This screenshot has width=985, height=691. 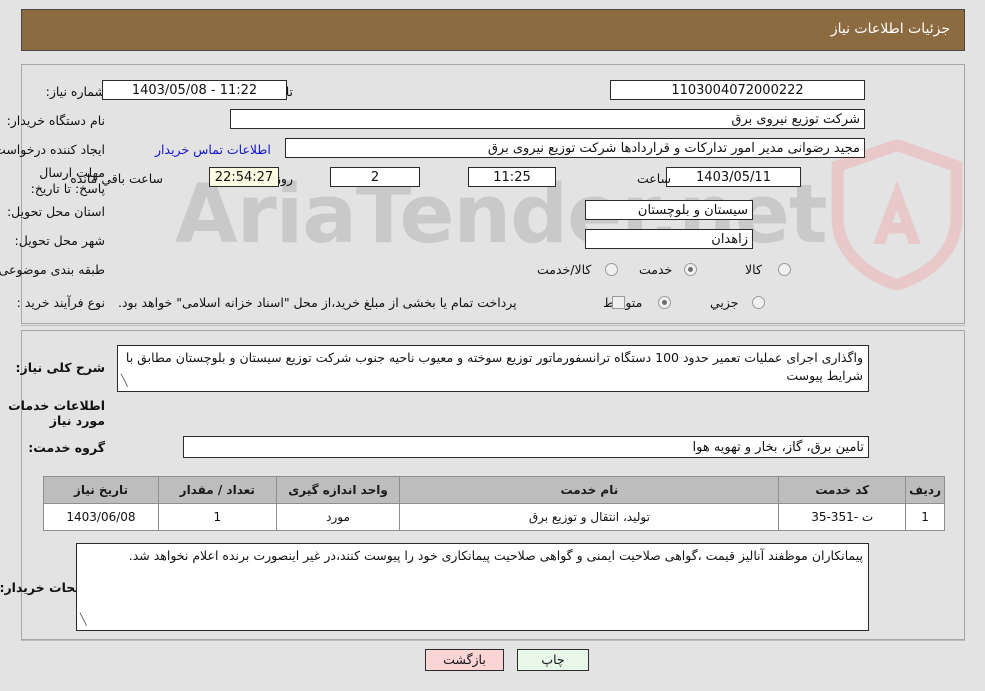 What do you see at coordinates (842, 490) in the screenshot?
I see `col-service-code: کد خدمت` at bounding box center [842, 490].